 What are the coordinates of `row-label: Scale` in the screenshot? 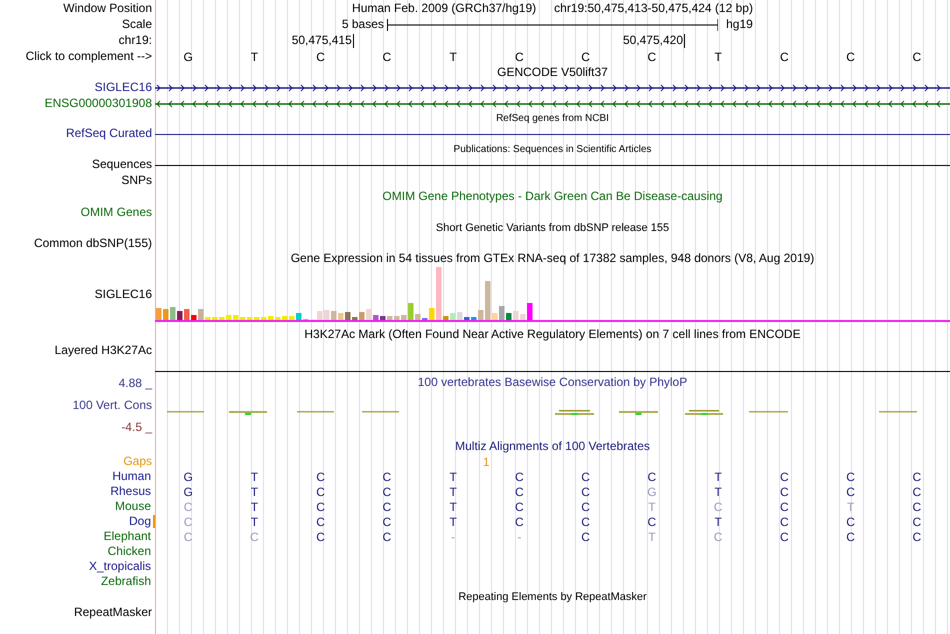 It's located at (137, 25).